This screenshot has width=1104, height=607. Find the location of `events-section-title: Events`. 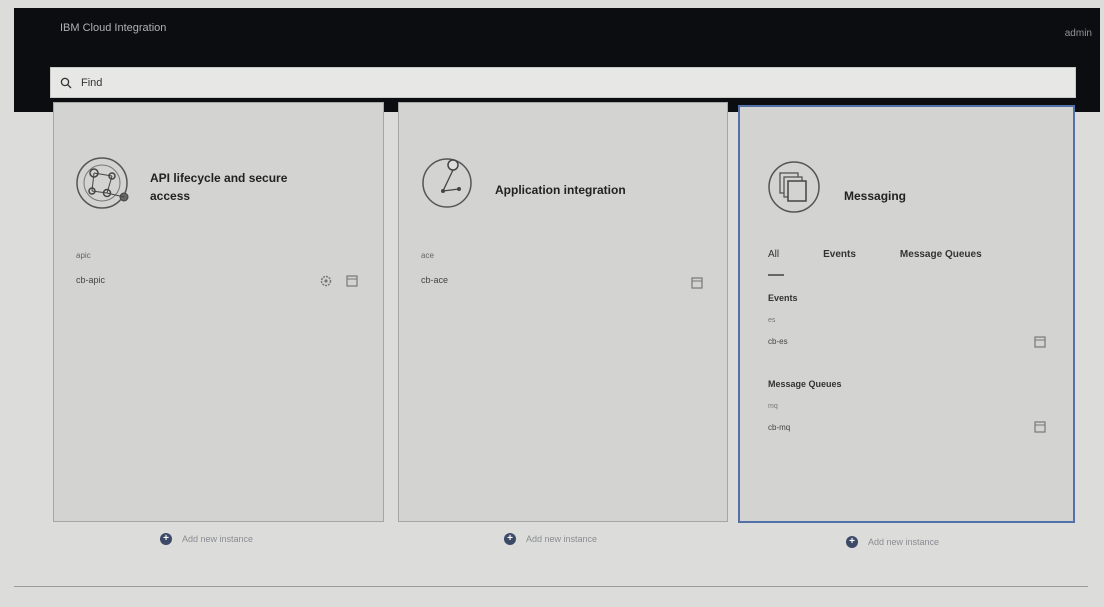

events-section-title: Events is located at coordinates (783, 298).